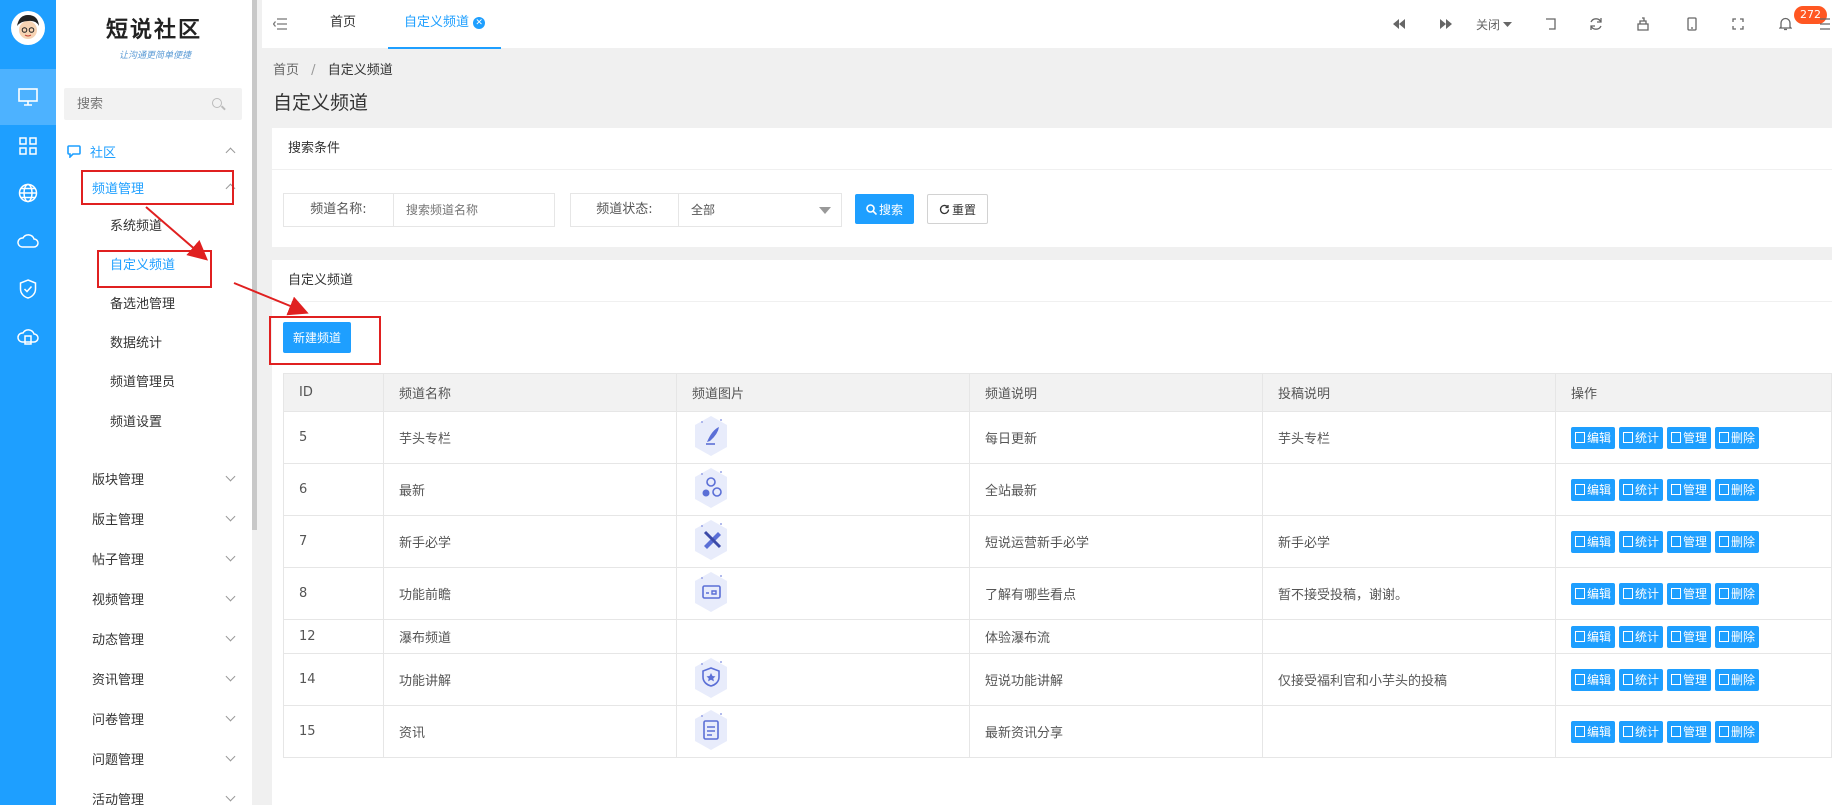 This screenshot has height=805, width=1832. Describe the element at coordinates (154, 758) in the screenshot. I see `sidebar-item-question-mgmt: 问题管理` at that location.